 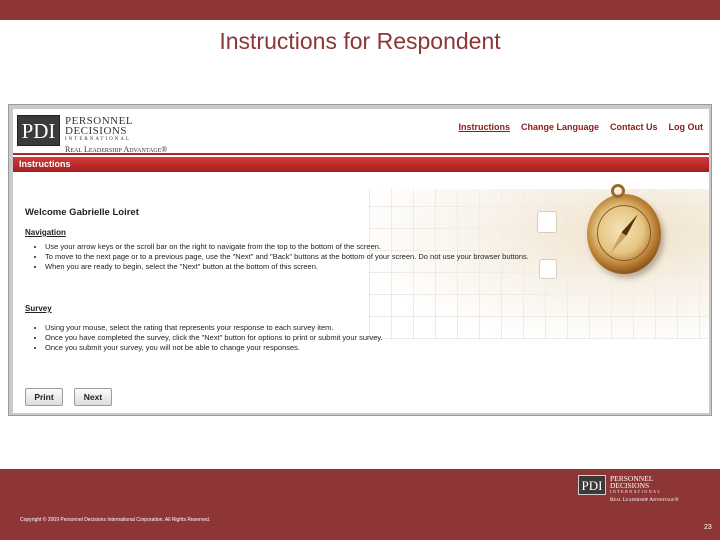 What do you see at coordinates (96, 131) in the screenshot?
I see `logo-name-line2: DECISIONS` at bounding box center [96, 131].